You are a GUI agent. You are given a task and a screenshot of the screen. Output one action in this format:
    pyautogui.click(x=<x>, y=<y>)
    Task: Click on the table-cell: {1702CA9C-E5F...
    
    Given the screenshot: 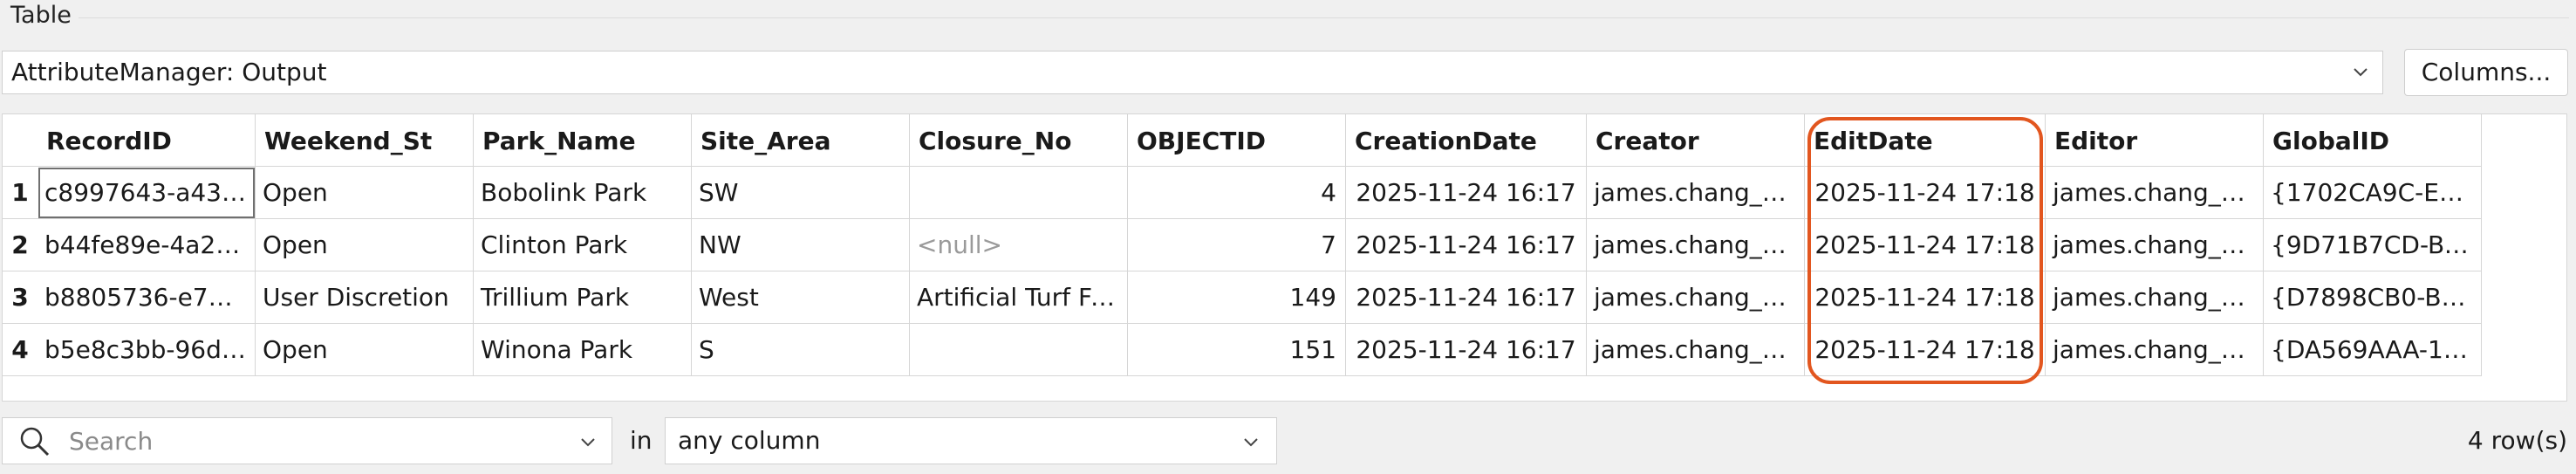 What is the action you would take?
    pyautogui.click(x=2373, y=193)
    